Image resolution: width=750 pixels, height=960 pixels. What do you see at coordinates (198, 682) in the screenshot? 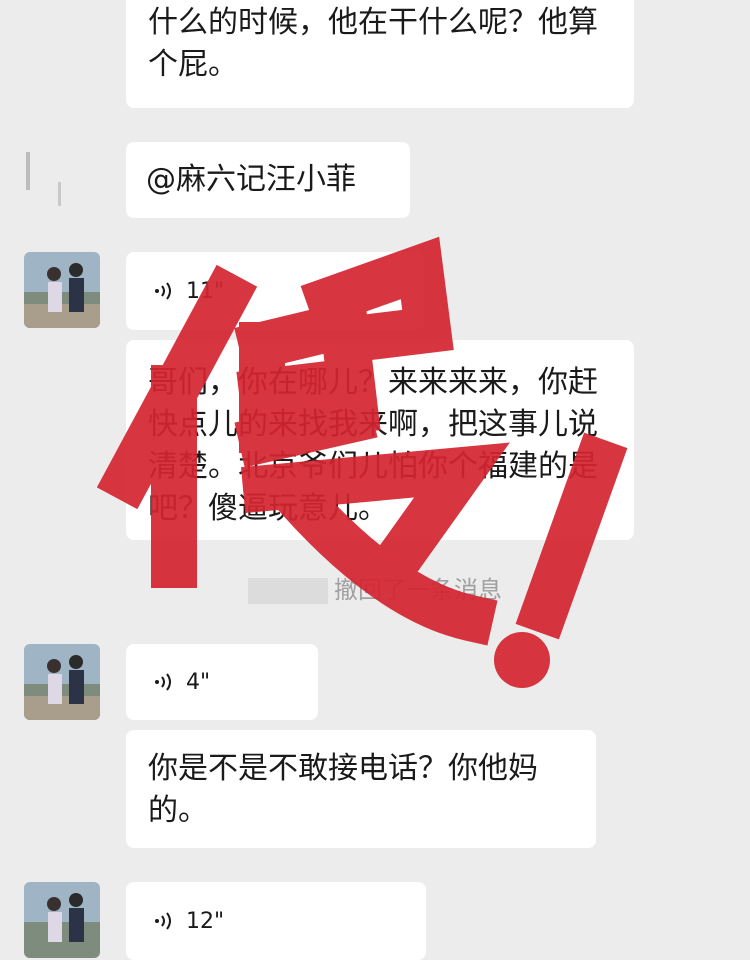
I see `voice-duration: 4"` at bounding box center [198, 682].